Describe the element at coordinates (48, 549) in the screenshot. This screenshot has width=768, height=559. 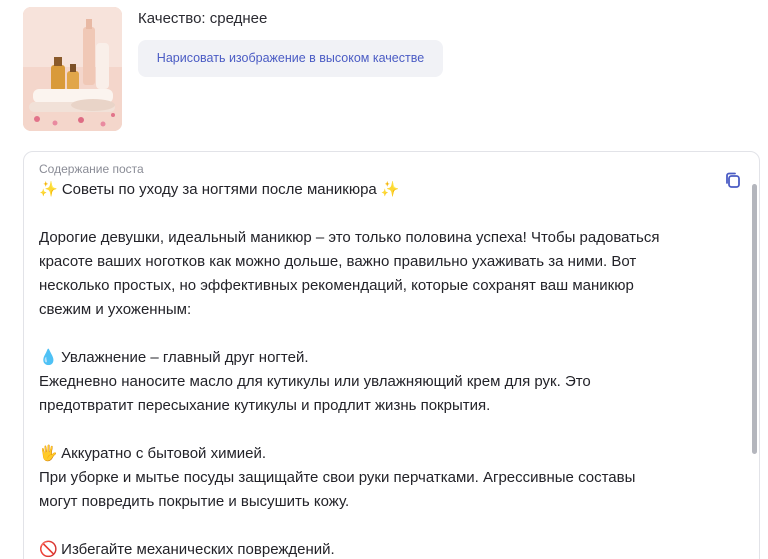
I see `prohibited-icon: 🚫` at that location.